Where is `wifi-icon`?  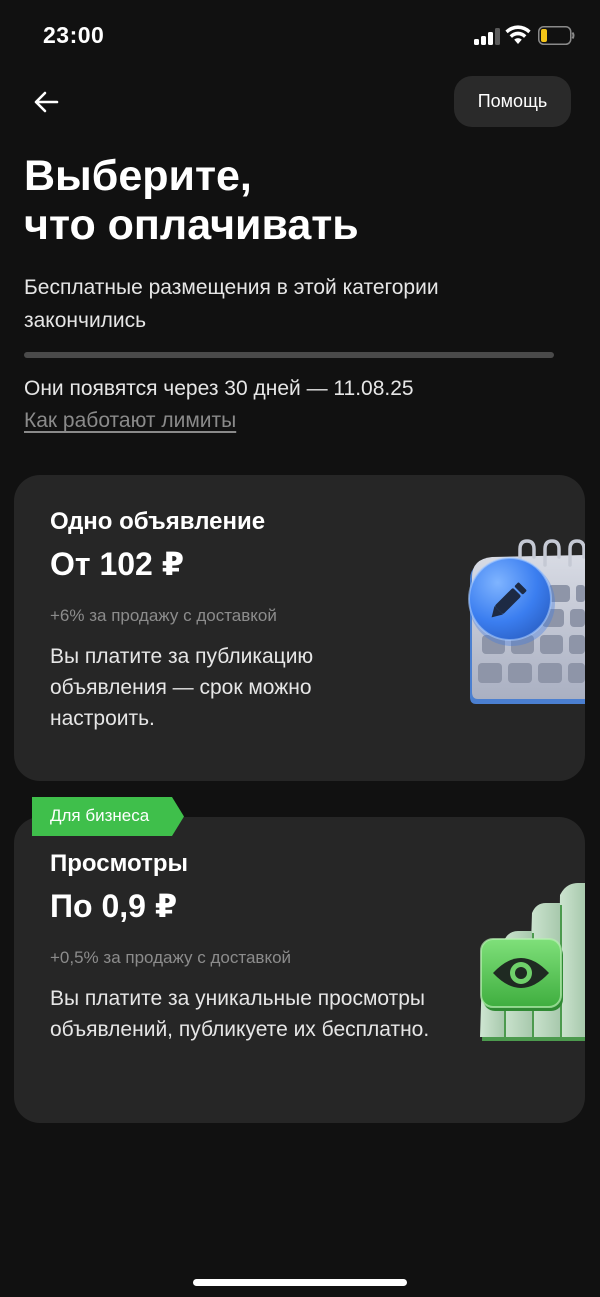
wifi-icon is located at coordinates (518, 35).